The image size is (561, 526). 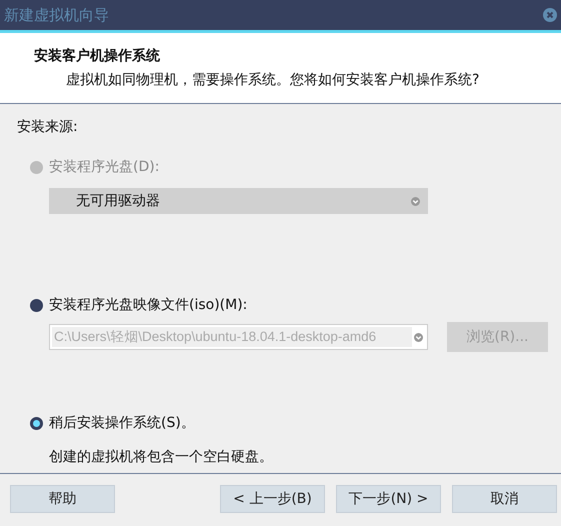 I want to click on section-label: 安装来源:, so click(x=47, y=127).